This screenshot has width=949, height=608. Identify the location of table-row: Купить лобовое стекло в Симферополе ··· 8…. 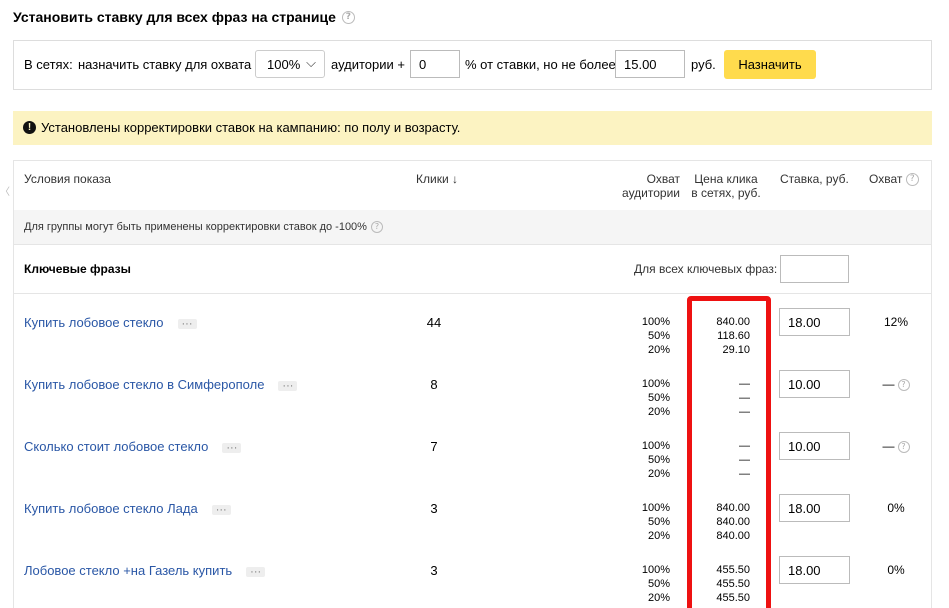
(472, 404).